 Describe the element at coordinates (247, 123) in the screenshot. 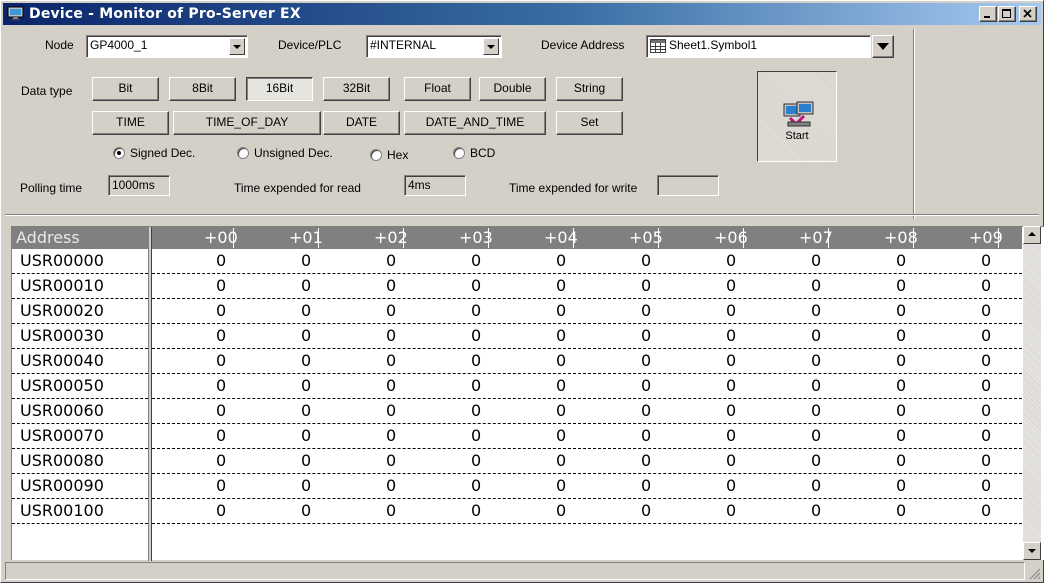

I see `datatype-time-of-day-button: TIME_OF_DAY` at that location.